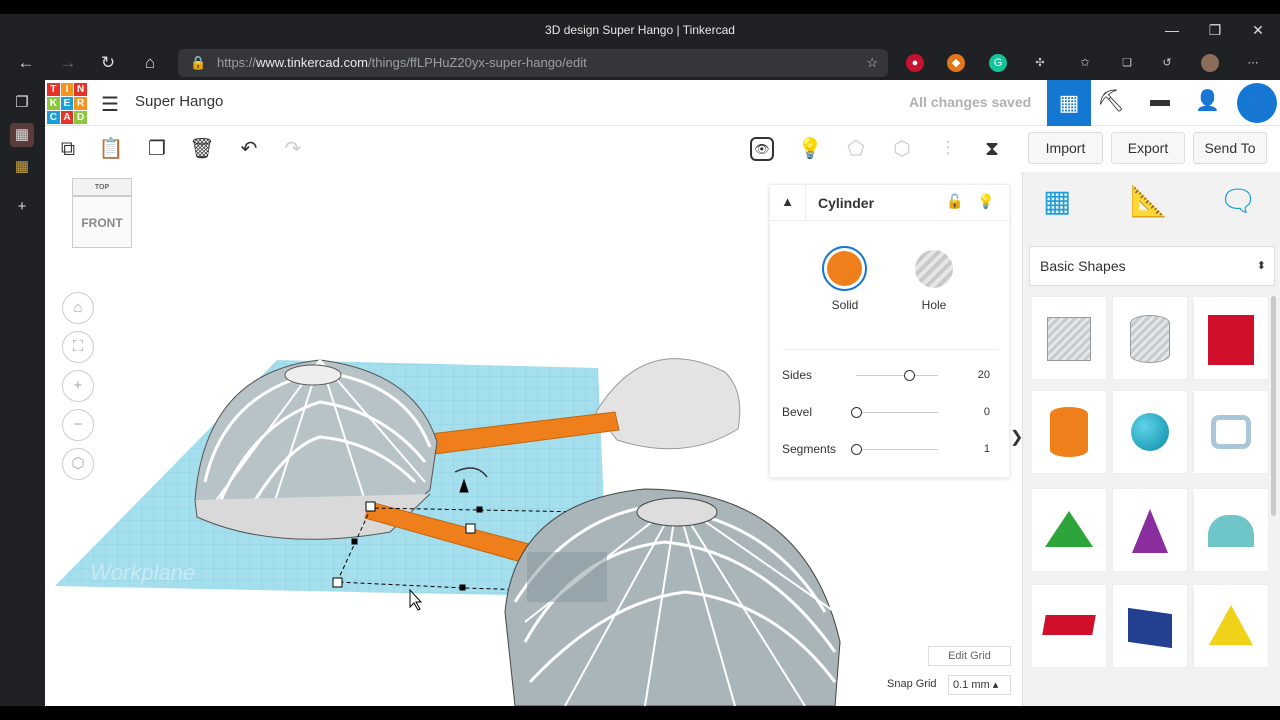 This screenshot has height=720, width=1280. What do you see at coordinates (980, 449) in the screenshot?
I see `prop-segments-value: 1` at bounding box center [980, 449].